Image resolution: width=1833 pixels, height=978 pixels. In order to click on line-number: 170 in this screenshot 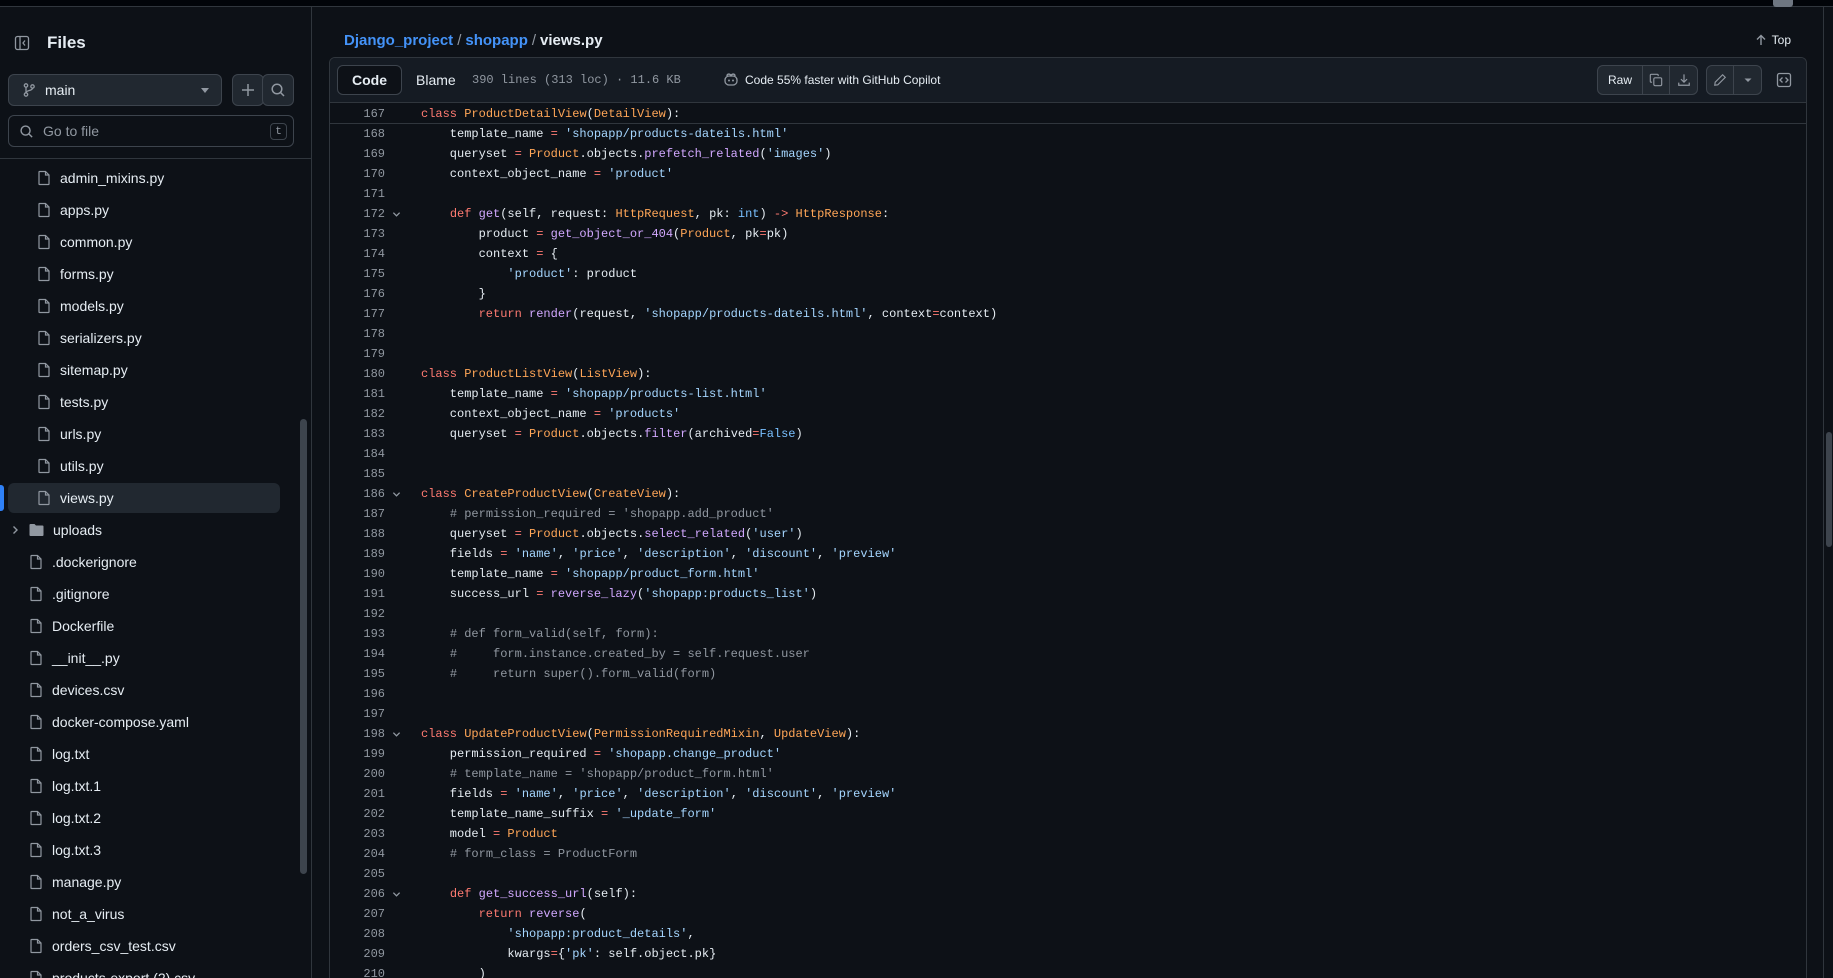, I will do `click(357, 174)`.